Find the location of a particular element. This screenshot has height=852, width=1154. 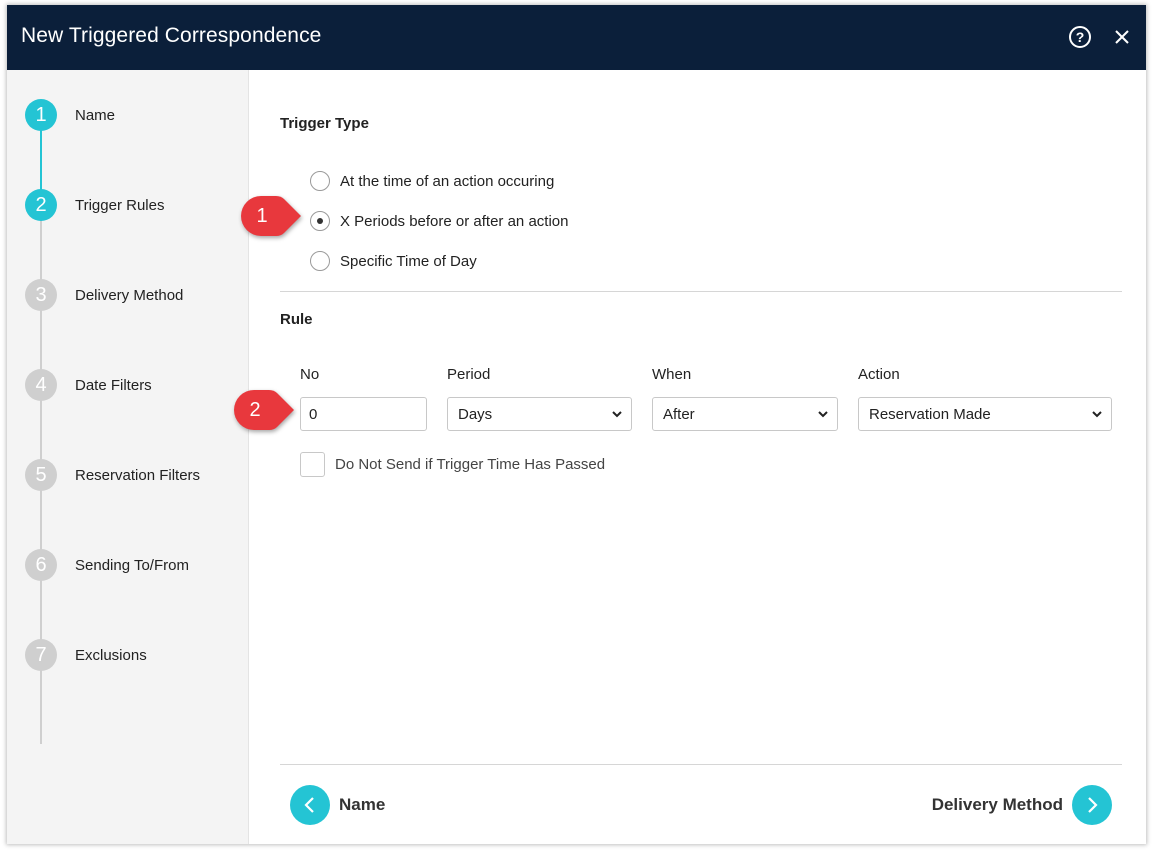

when-label: When is located at coordinates (672, 374).